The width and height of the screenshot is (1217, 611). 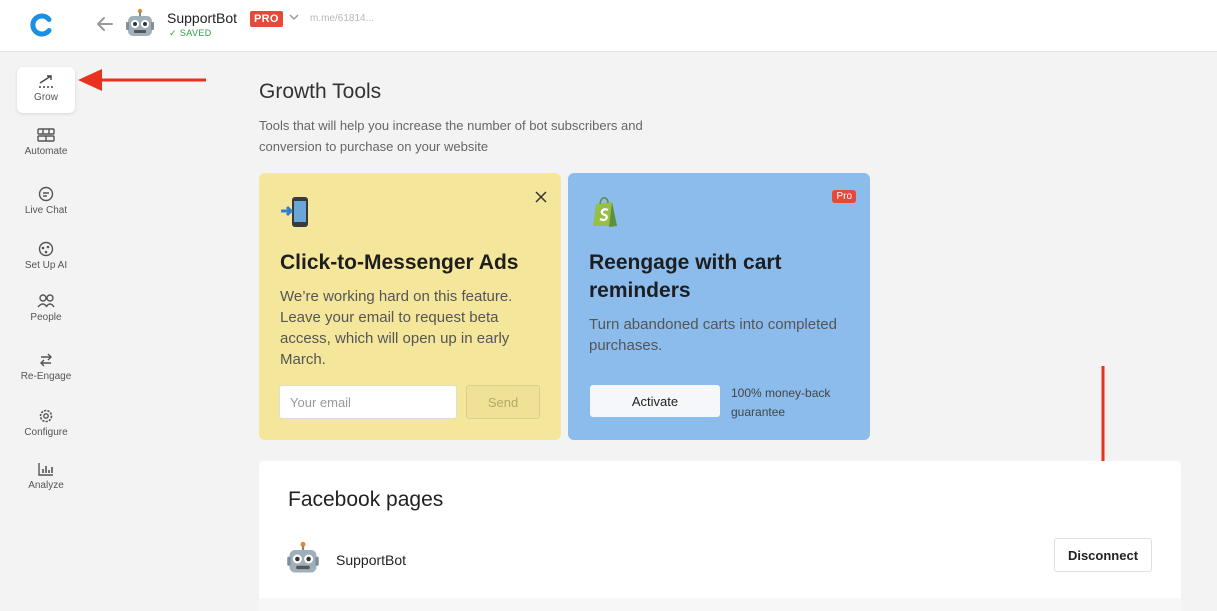 What do you see at coordinates (720, 604) in the screenshot?
I see `panel-footer` at bounding box center [720, 604].